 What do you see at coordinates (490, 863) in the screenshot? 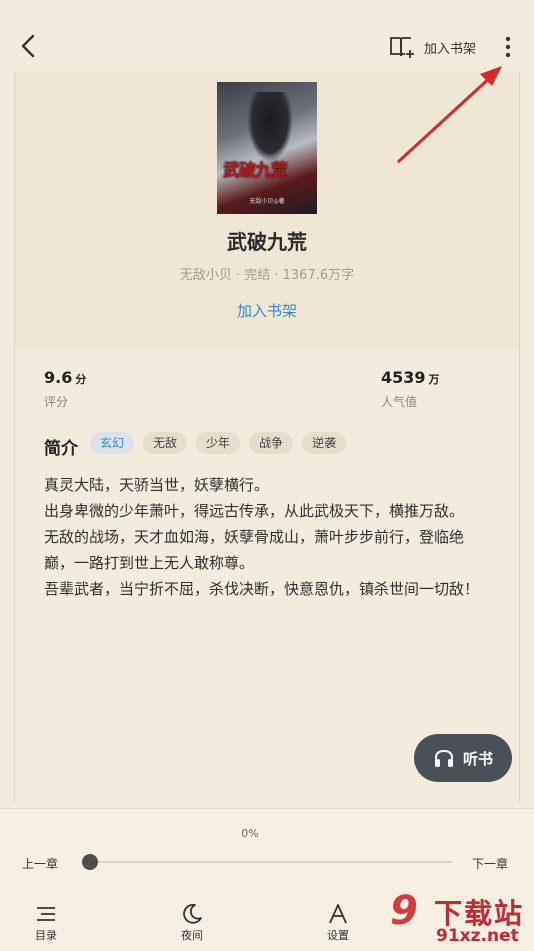
I see `next-chapter-button: 下一章` at bounding box center [490, 863].